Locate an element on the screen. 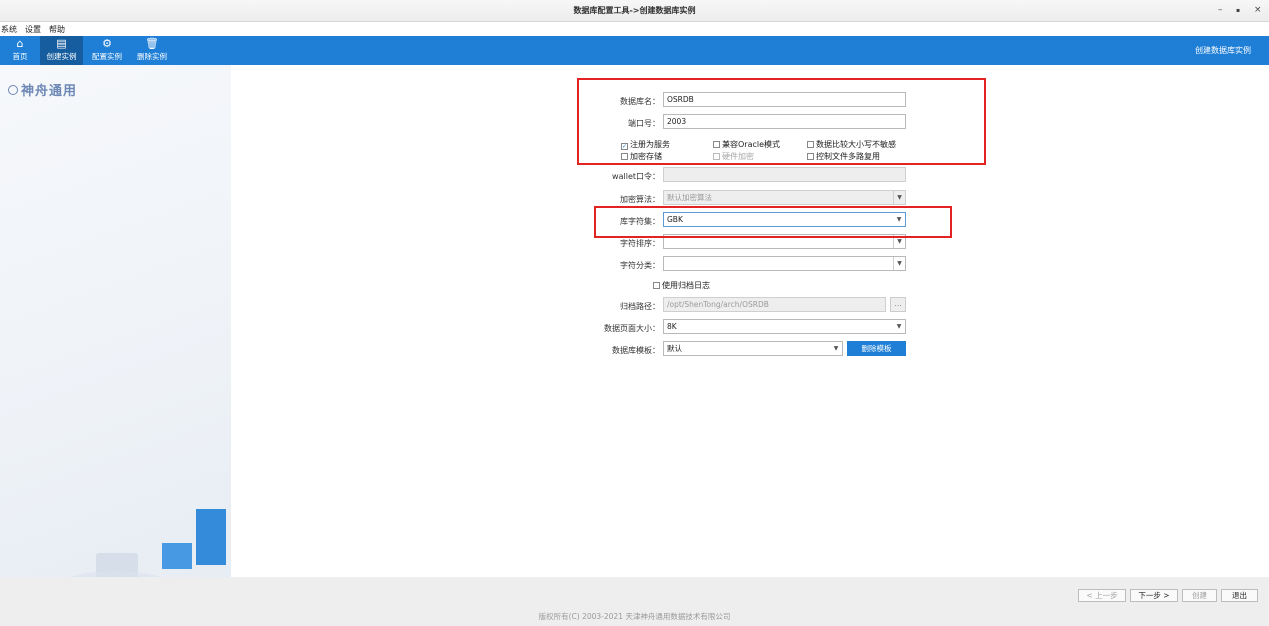 This screenshot has width=1269, height=626. create-button: 创建 is located at coordinates (1199, 595).